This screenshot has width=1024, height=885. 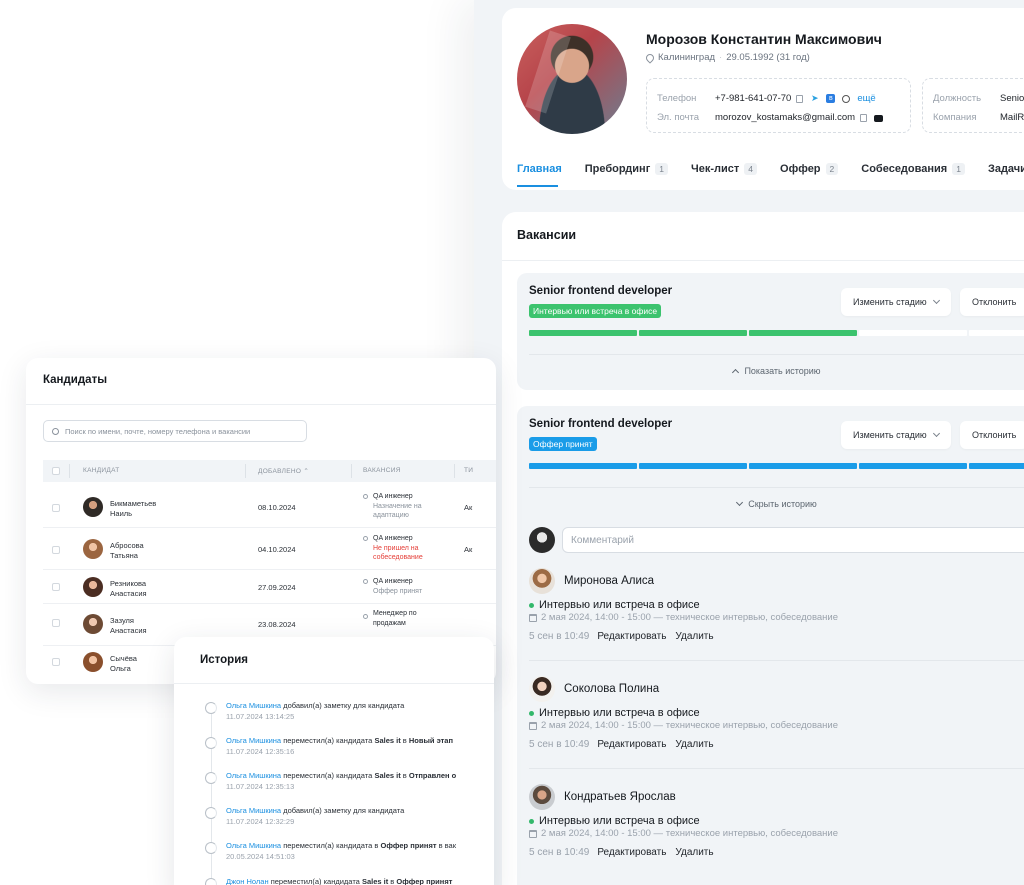 I want to click on history-title: История, so click(x=224, y=660).